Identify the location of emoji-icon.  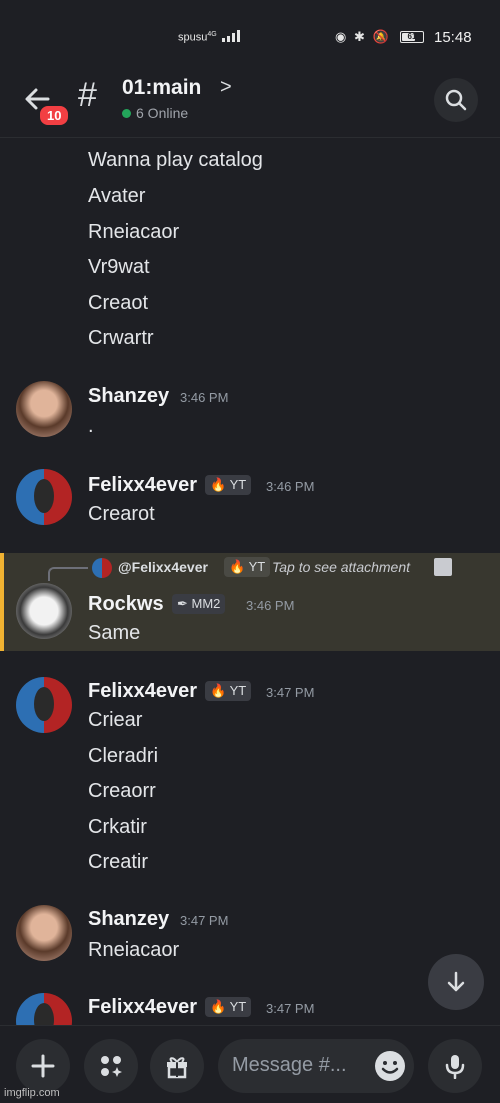
(390, 1066).